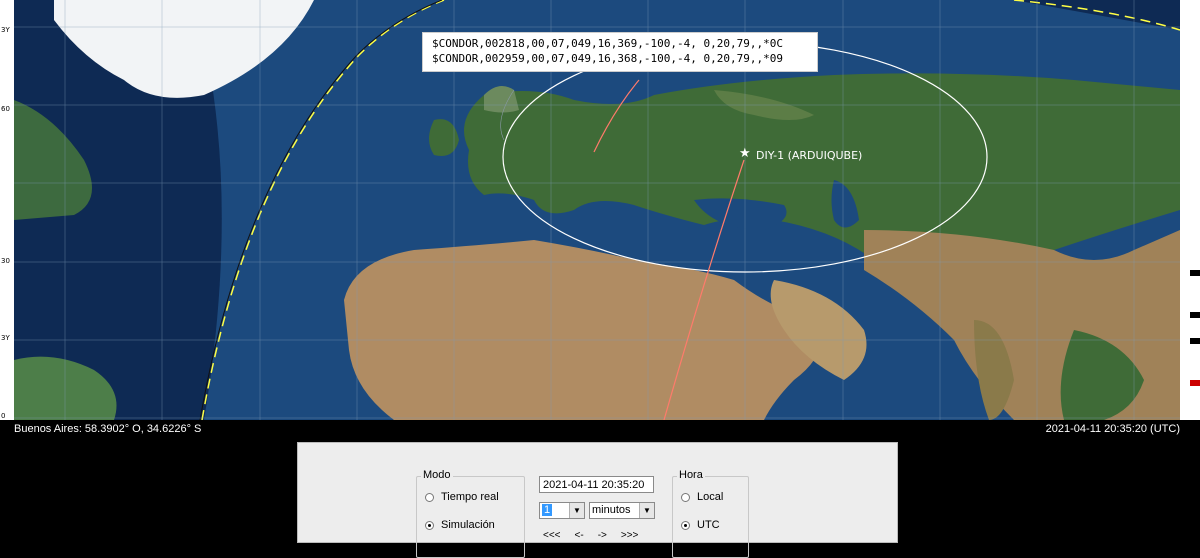 The width and height of the screenshot is (1200, 558). Describe the element at coordinates (602, 535) in the screenshot. I see `forward-button: ->` at that location.